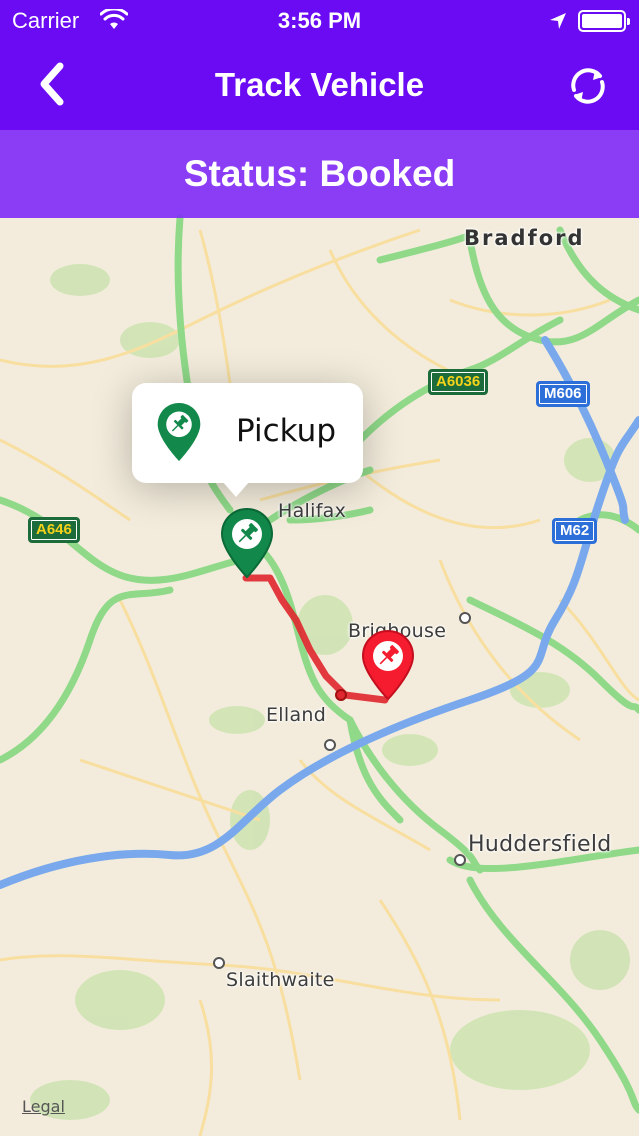 Image resolution: width=639 pixels, height=1136 pixels. Describe the element at coordinates (54, 530) in the screenshot. I see `road-shield-a646: A646` at that location.